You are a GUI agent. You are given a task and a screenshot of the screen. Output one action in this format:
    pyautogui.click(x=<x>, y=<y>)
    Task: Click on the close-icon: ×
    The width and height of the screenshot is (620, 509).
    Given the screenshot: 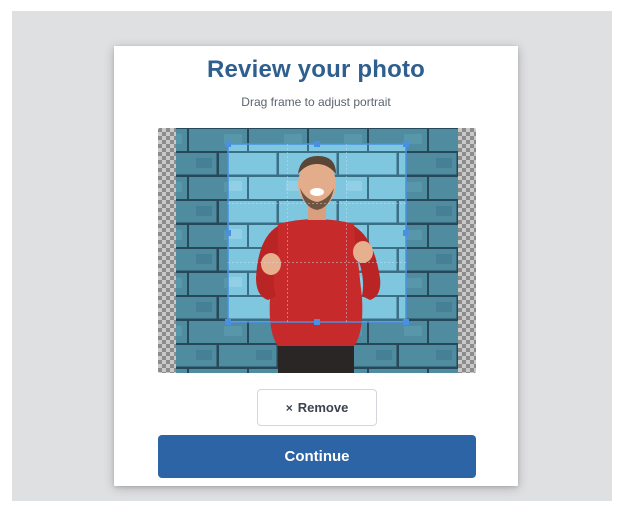 What is the action you would take?
    pyautogui.click(x=289, y=407)
    